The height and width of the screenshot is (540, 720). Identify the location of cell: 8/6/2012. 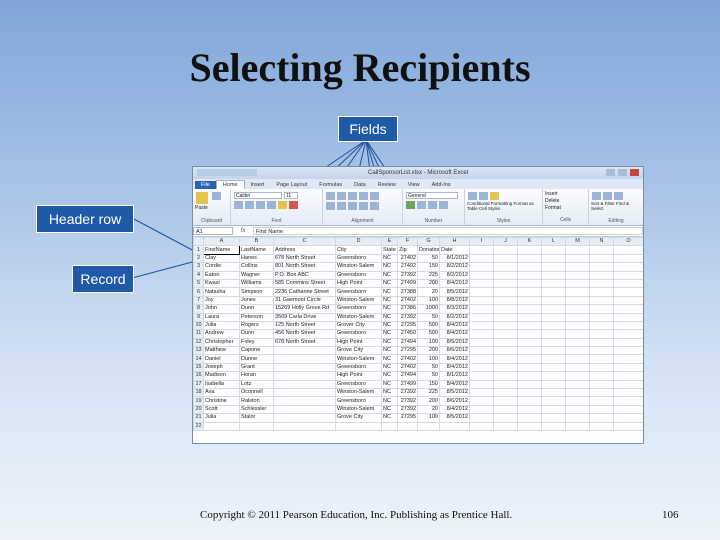
(454, 351).